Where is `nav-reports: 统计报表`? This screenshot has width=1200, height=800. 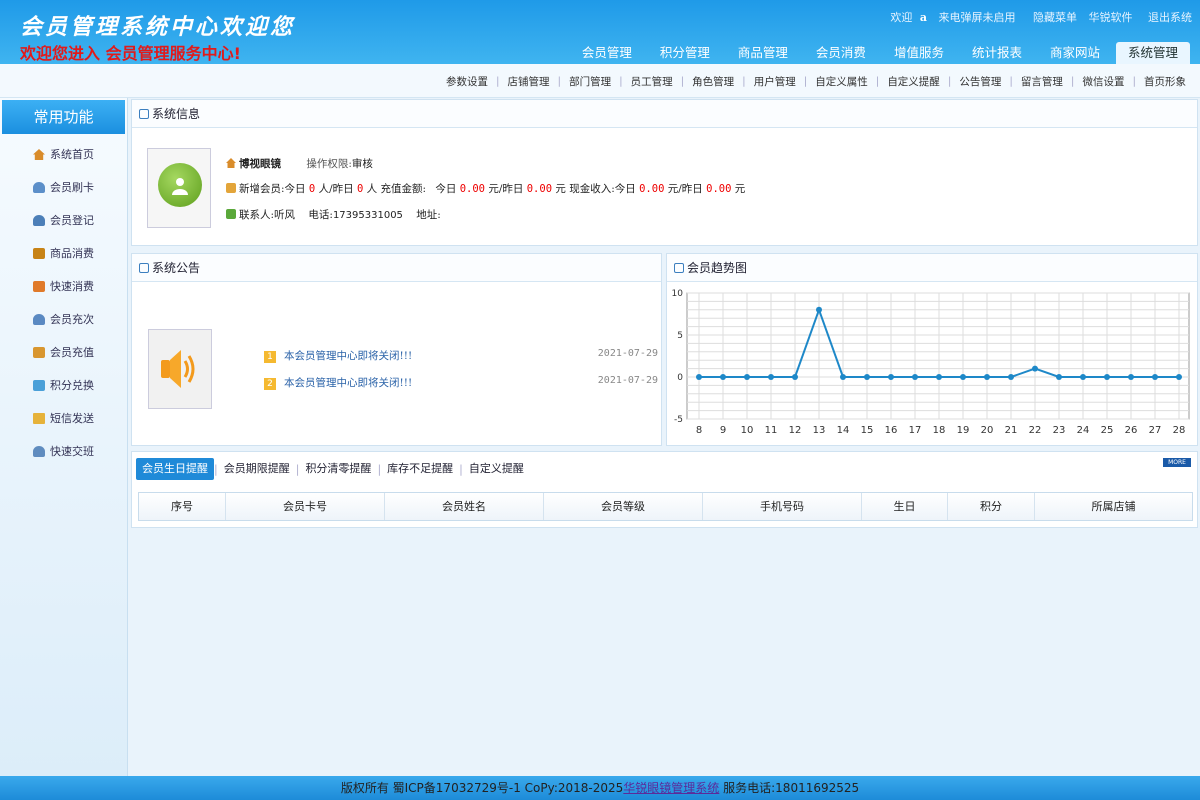
nav-reports: 统计报表 is located at coordinates (997, 53).